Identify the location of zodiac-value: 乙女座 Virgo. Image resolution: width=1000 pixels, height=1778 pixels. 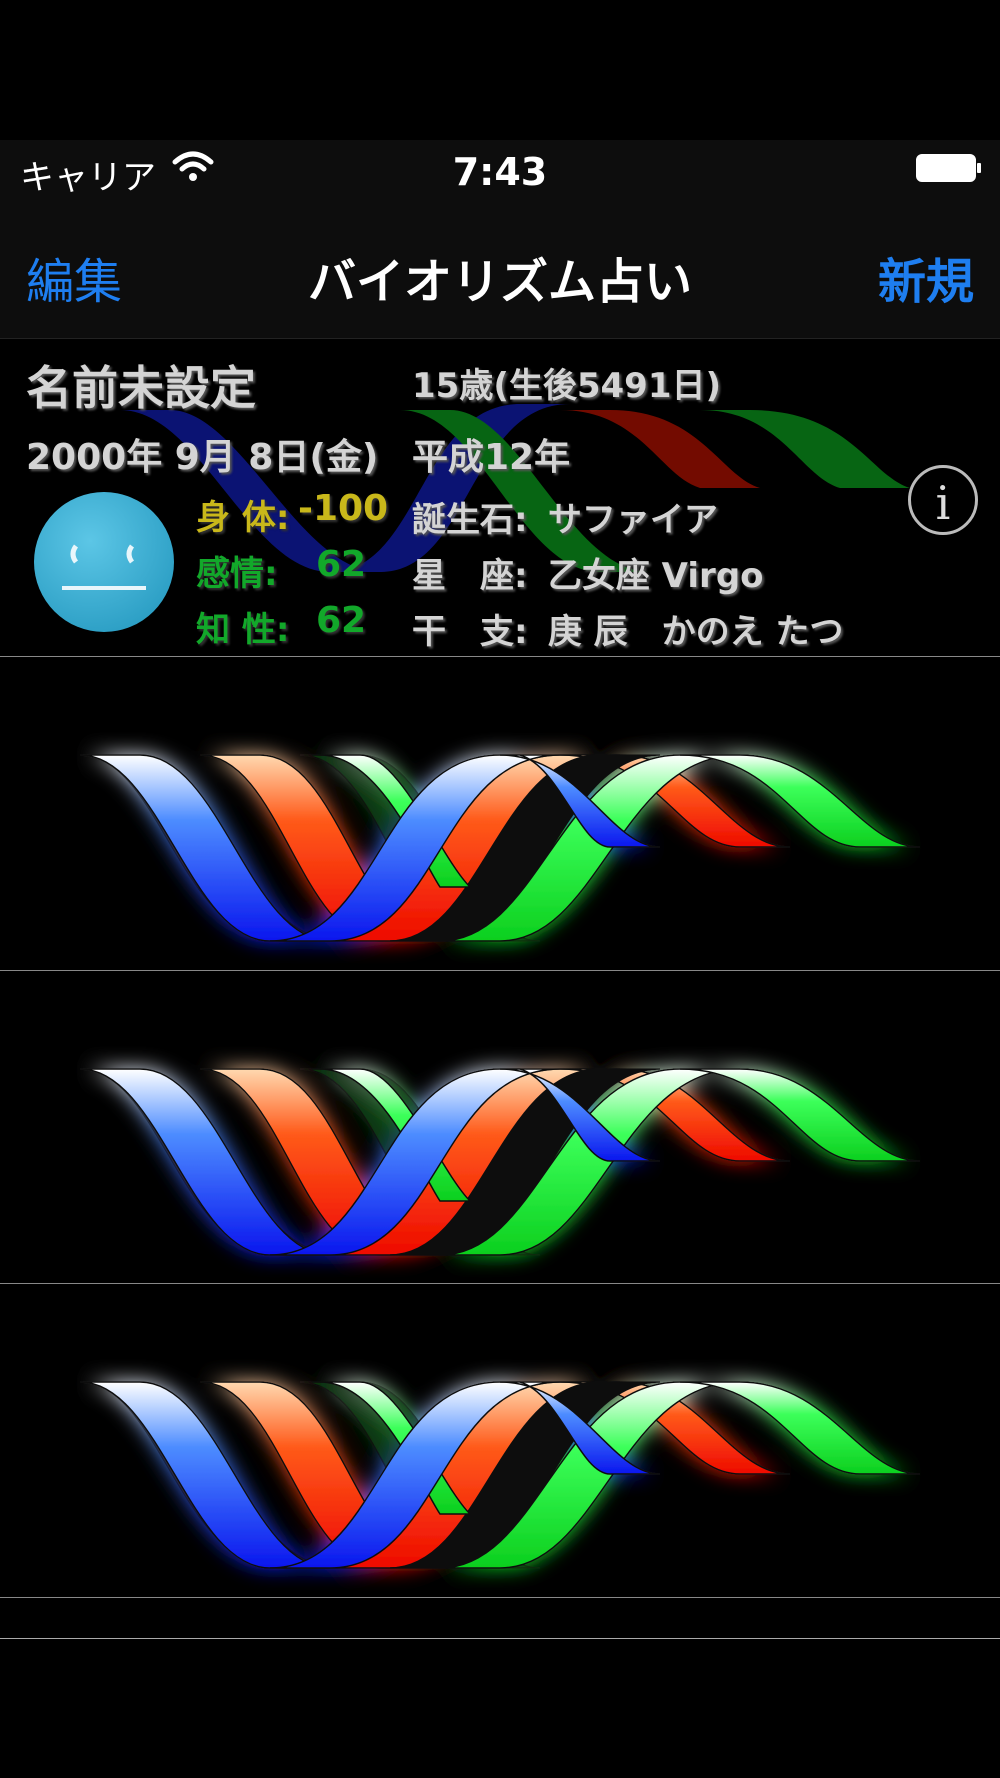
(655, 576).